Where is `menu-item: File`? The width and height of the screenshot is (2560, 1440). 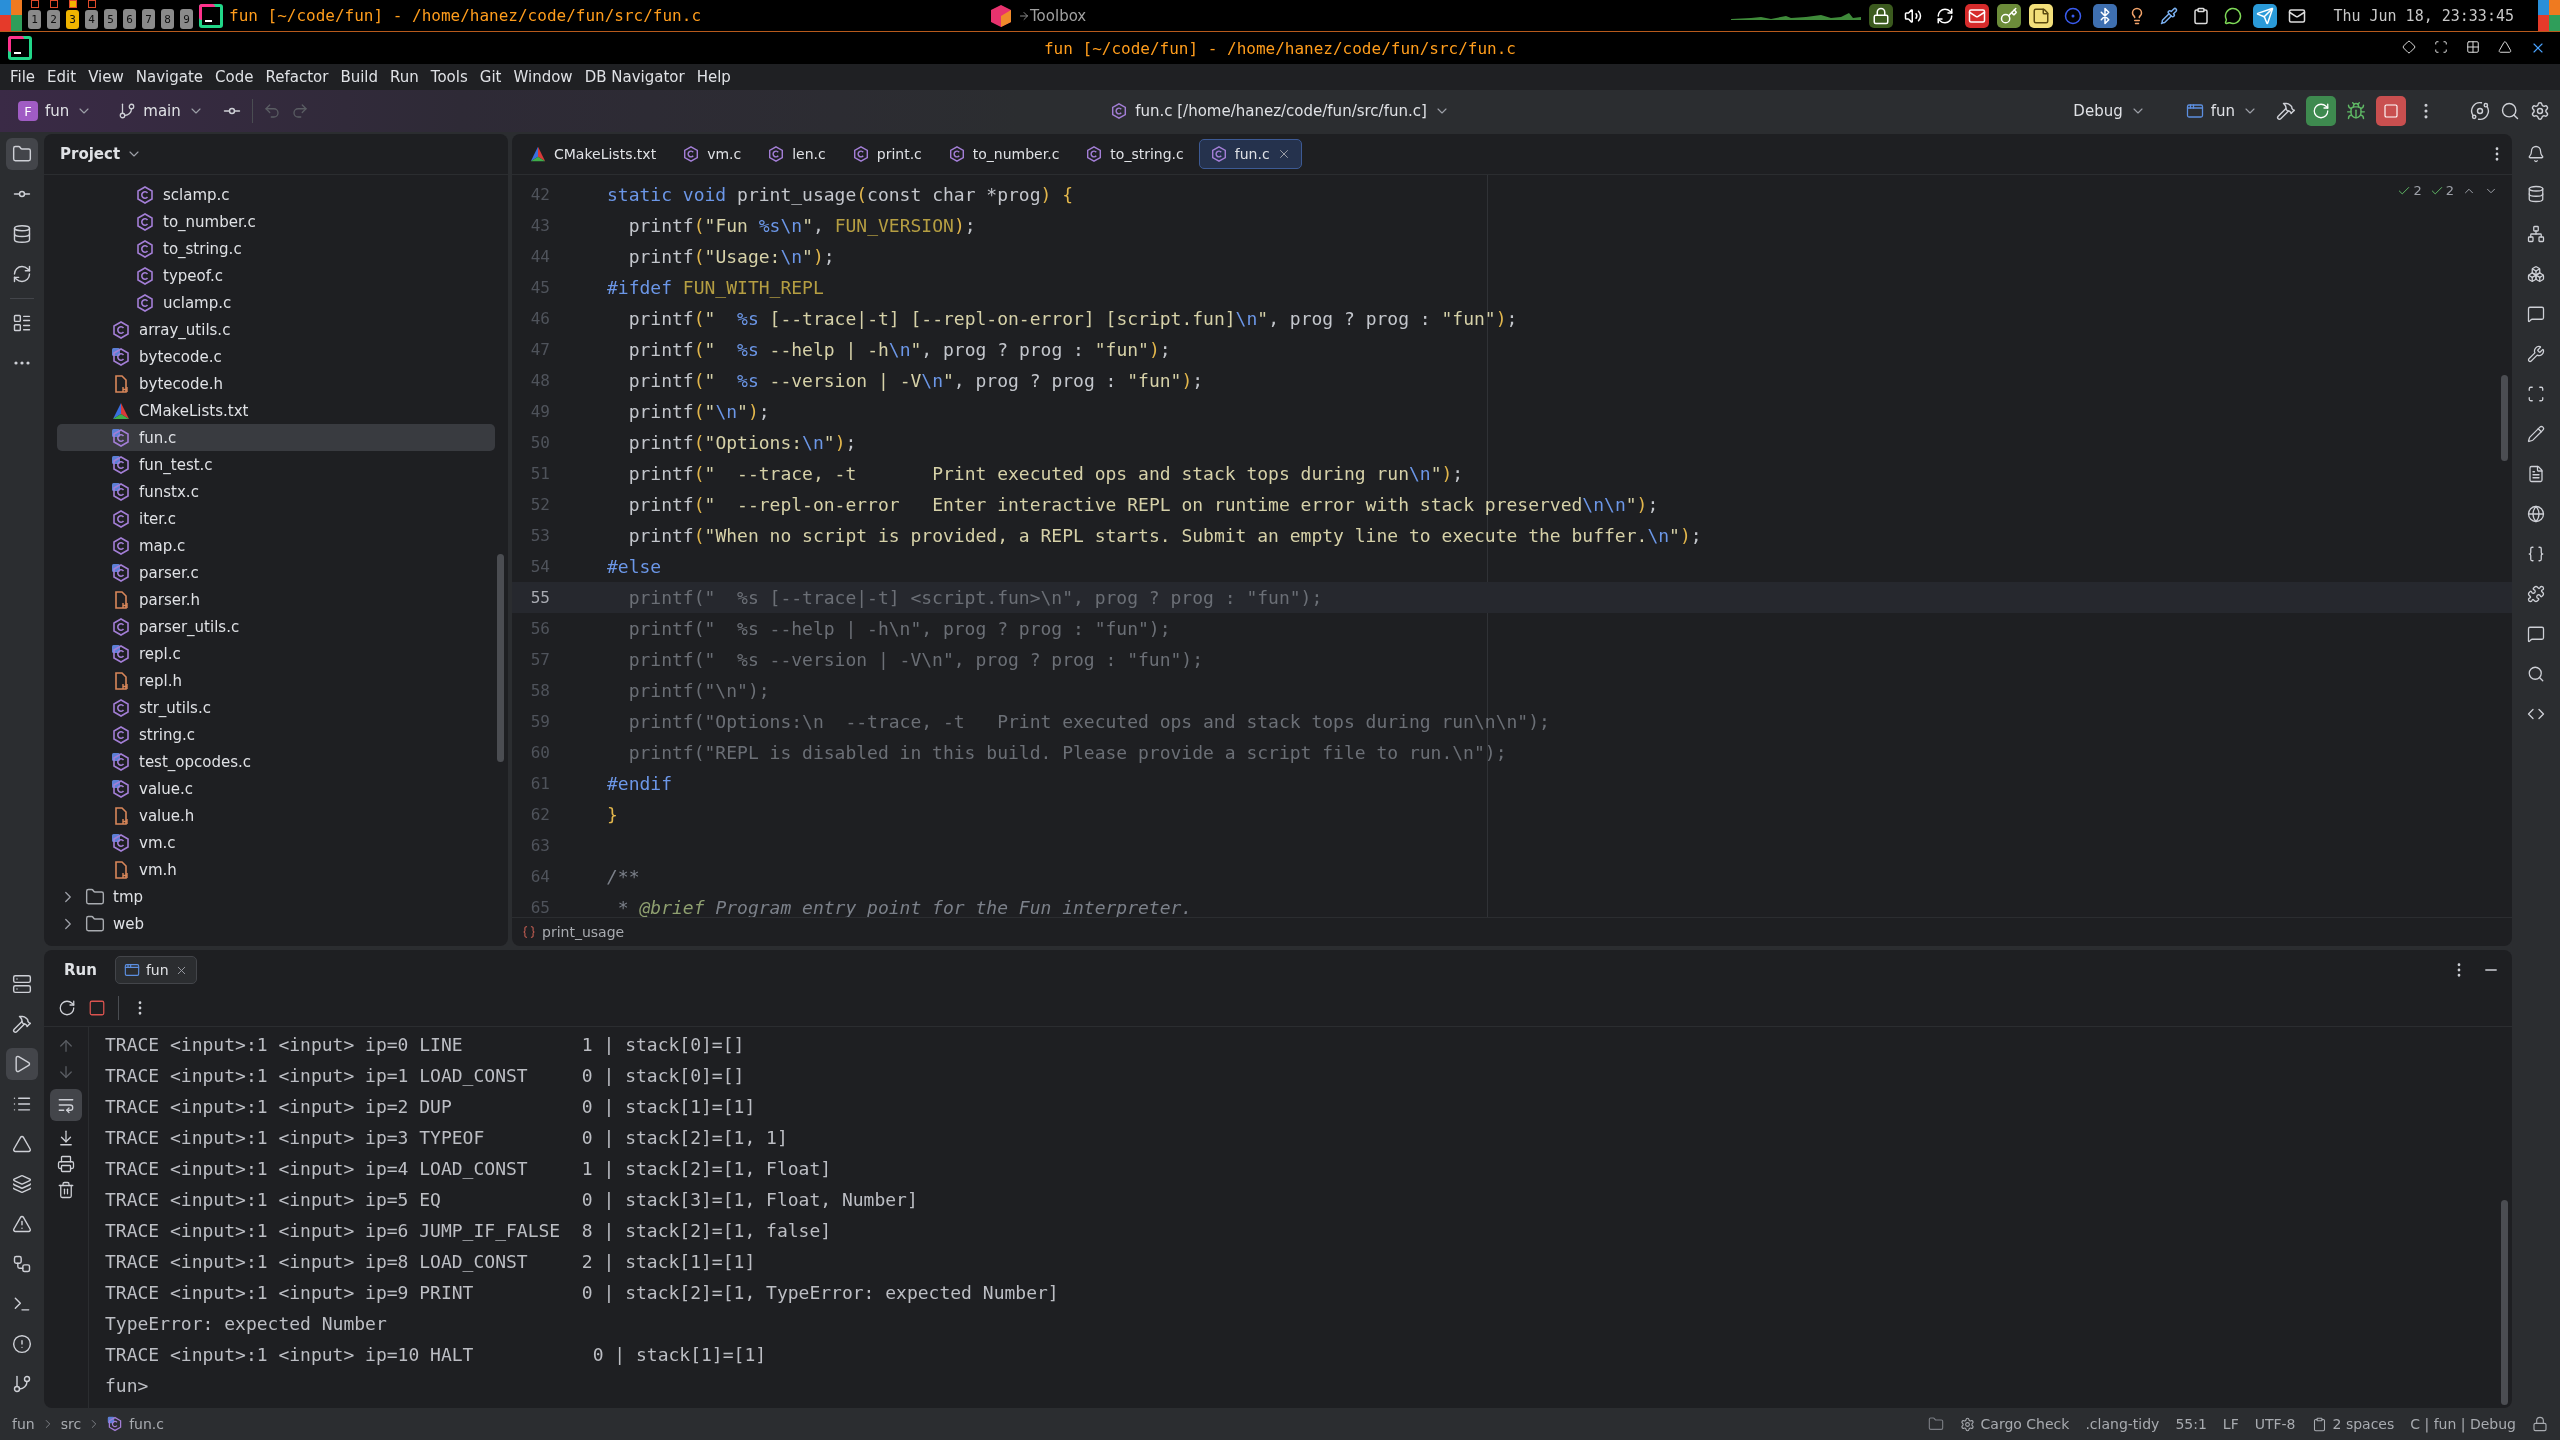
menu-item: File is located at coordinates (23, 77).